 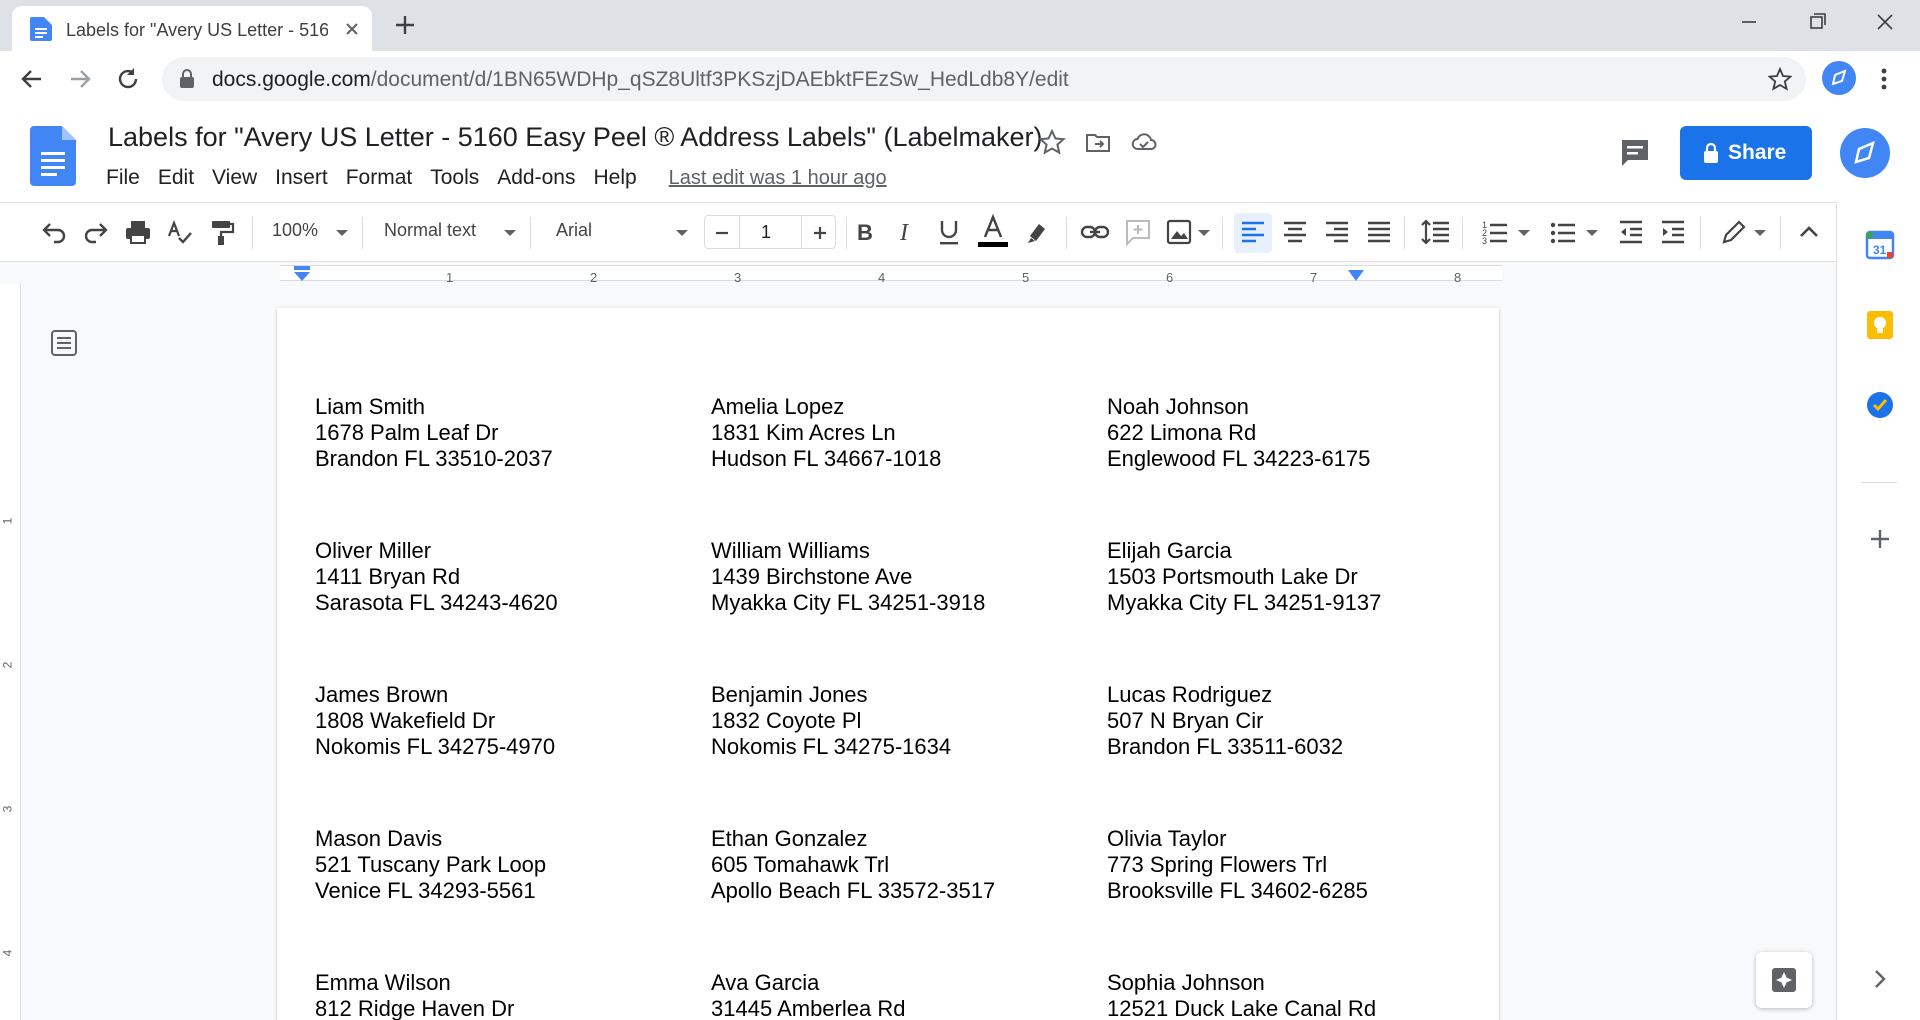 What do you see at coordinates (808, 995) in the screenshot?
I see `address-label: Ava Garcia 31445 Amberlea Rd` at bounding box center [808, 995].